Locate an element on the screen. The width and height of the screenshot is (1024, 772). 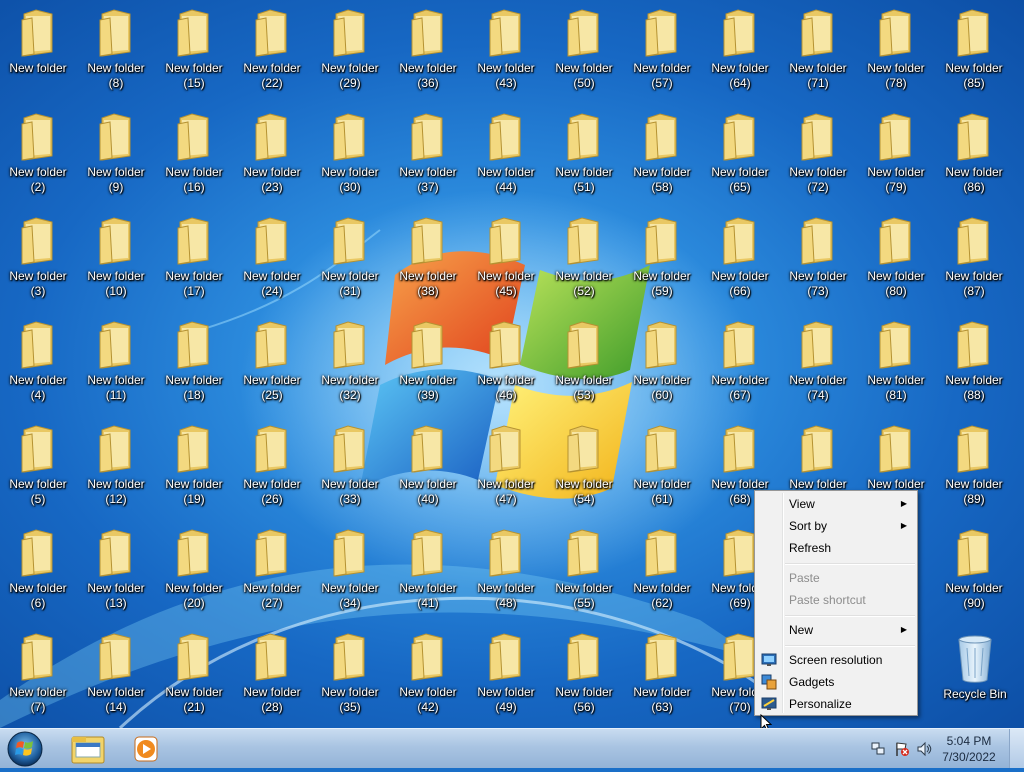
desktop-folder: New folder (78) is located at coordinates (896, 50).